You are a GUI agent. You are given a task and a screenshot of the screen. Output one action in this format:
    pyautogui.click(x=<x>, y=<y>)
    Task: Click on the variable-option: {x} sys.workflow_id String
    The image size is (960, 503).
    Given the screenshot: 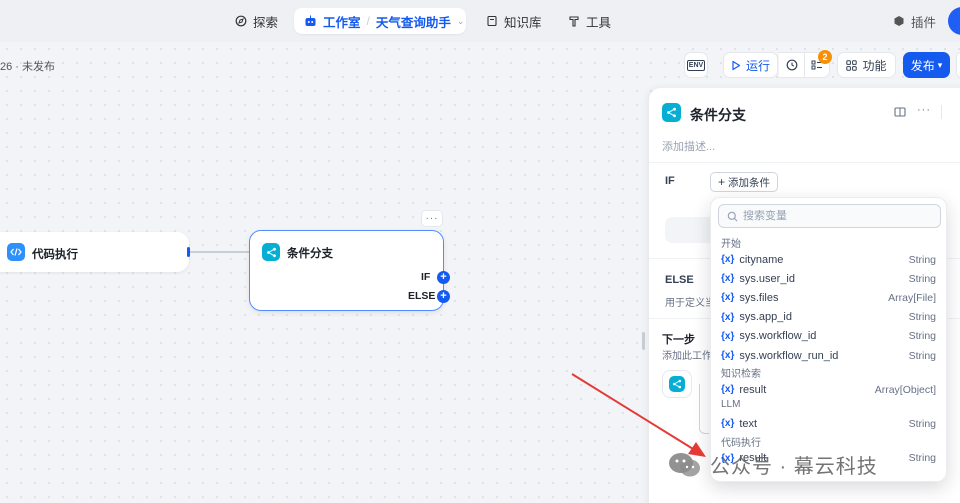 What is the action you would take?
    pyautogui.click(x=828, y=336)
    